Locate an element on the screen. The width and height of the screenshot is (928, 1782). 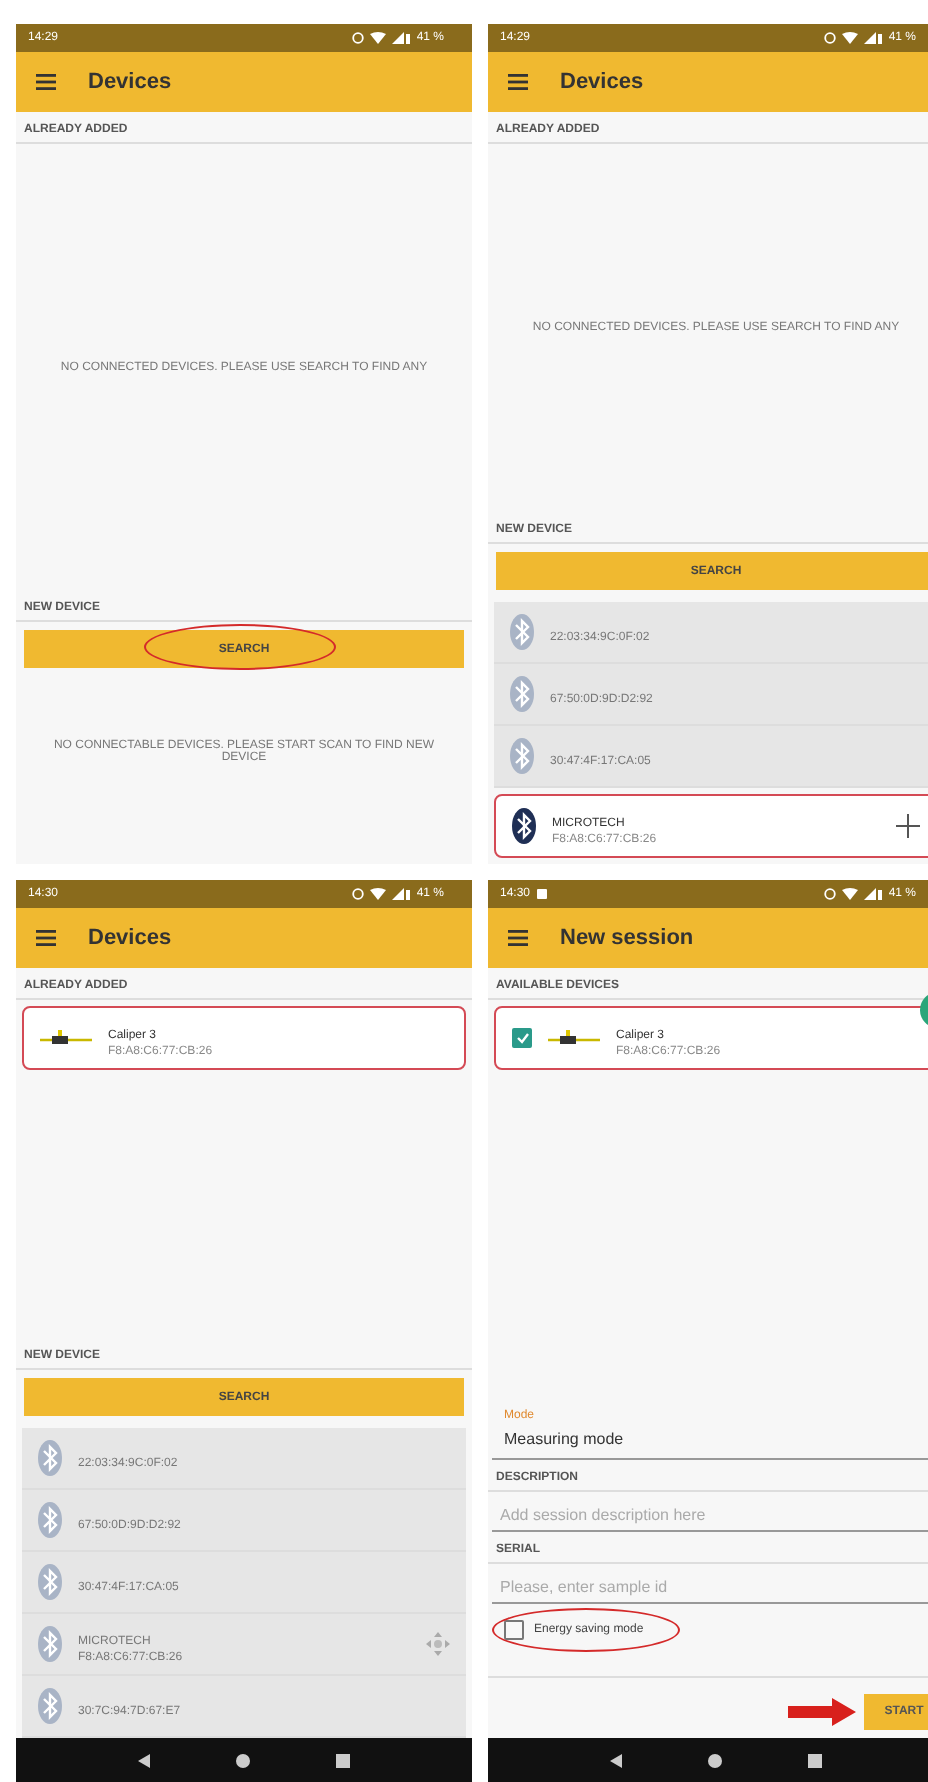
text-input: Add session description here is located at coordinates (710, 1516).